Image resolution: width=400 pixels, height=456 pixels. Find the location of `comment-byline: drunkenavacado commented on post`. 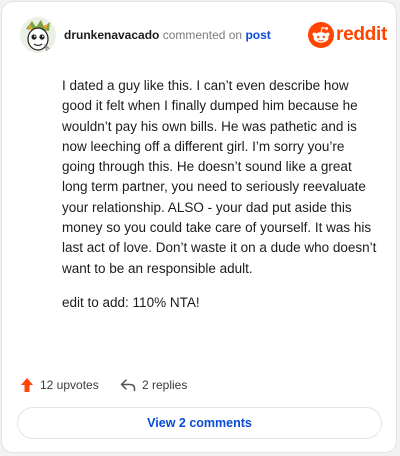

comment-byline: drunkenavacado commented on post is located at coordinates (167, 35).